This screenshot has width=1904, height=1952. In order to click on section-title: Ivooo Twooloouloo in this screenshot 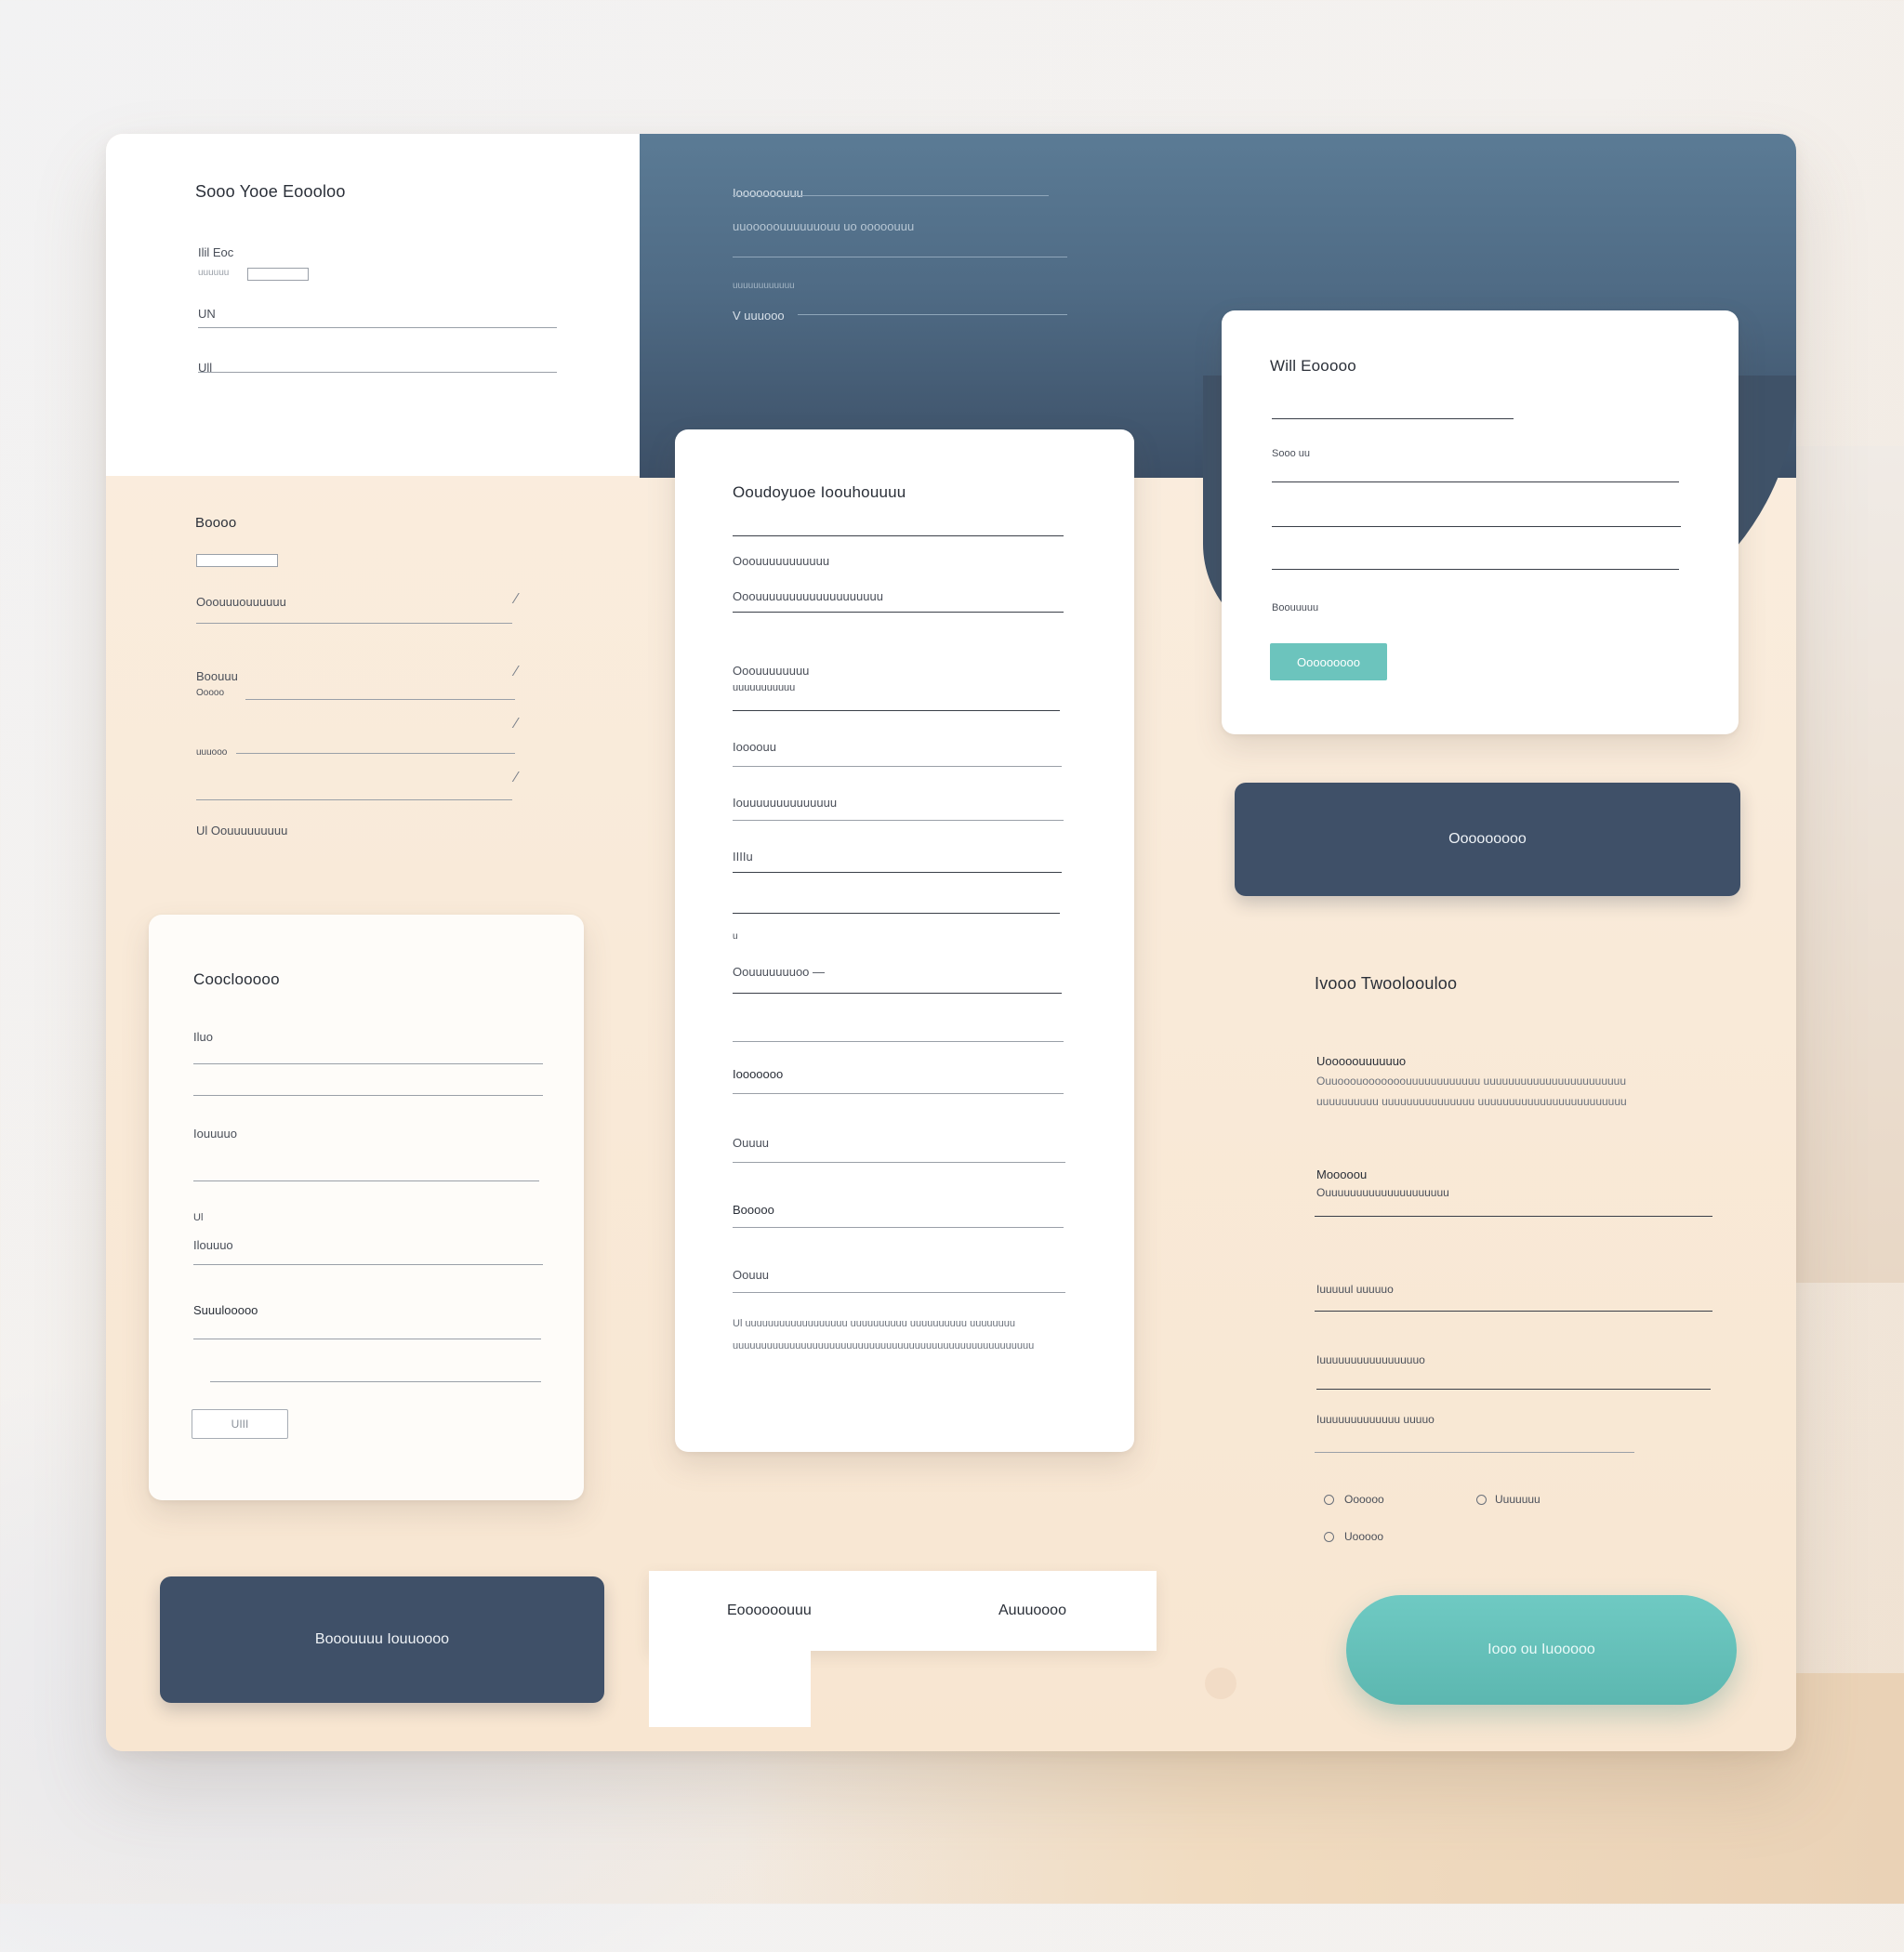, I will do `click(1386, 983)`.